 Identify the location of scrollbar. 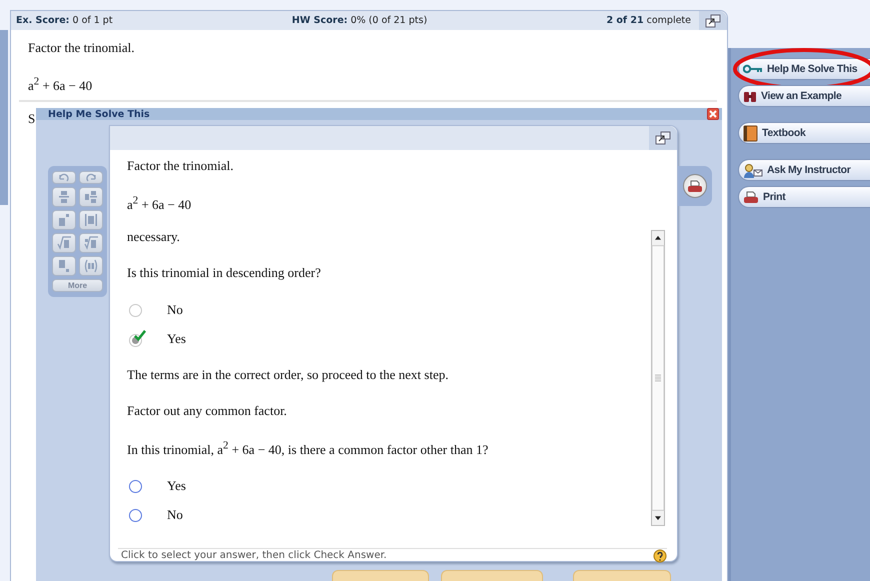
(658, 378).